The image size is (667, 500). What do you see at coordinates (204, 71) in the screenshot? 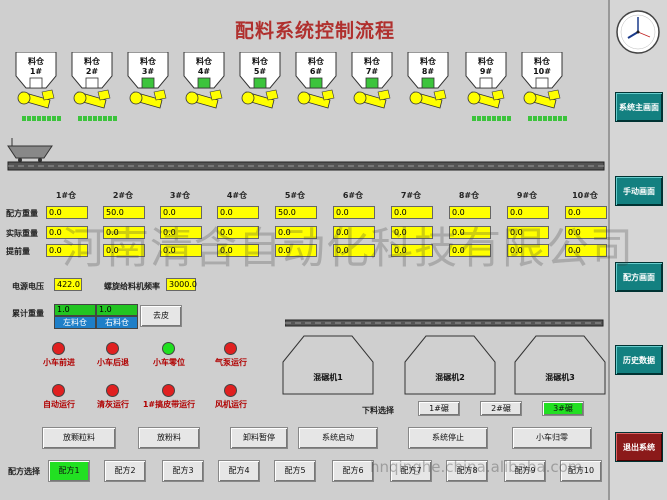
I see `hopper-label-line2: 4#` at bounding box center [204, 71].